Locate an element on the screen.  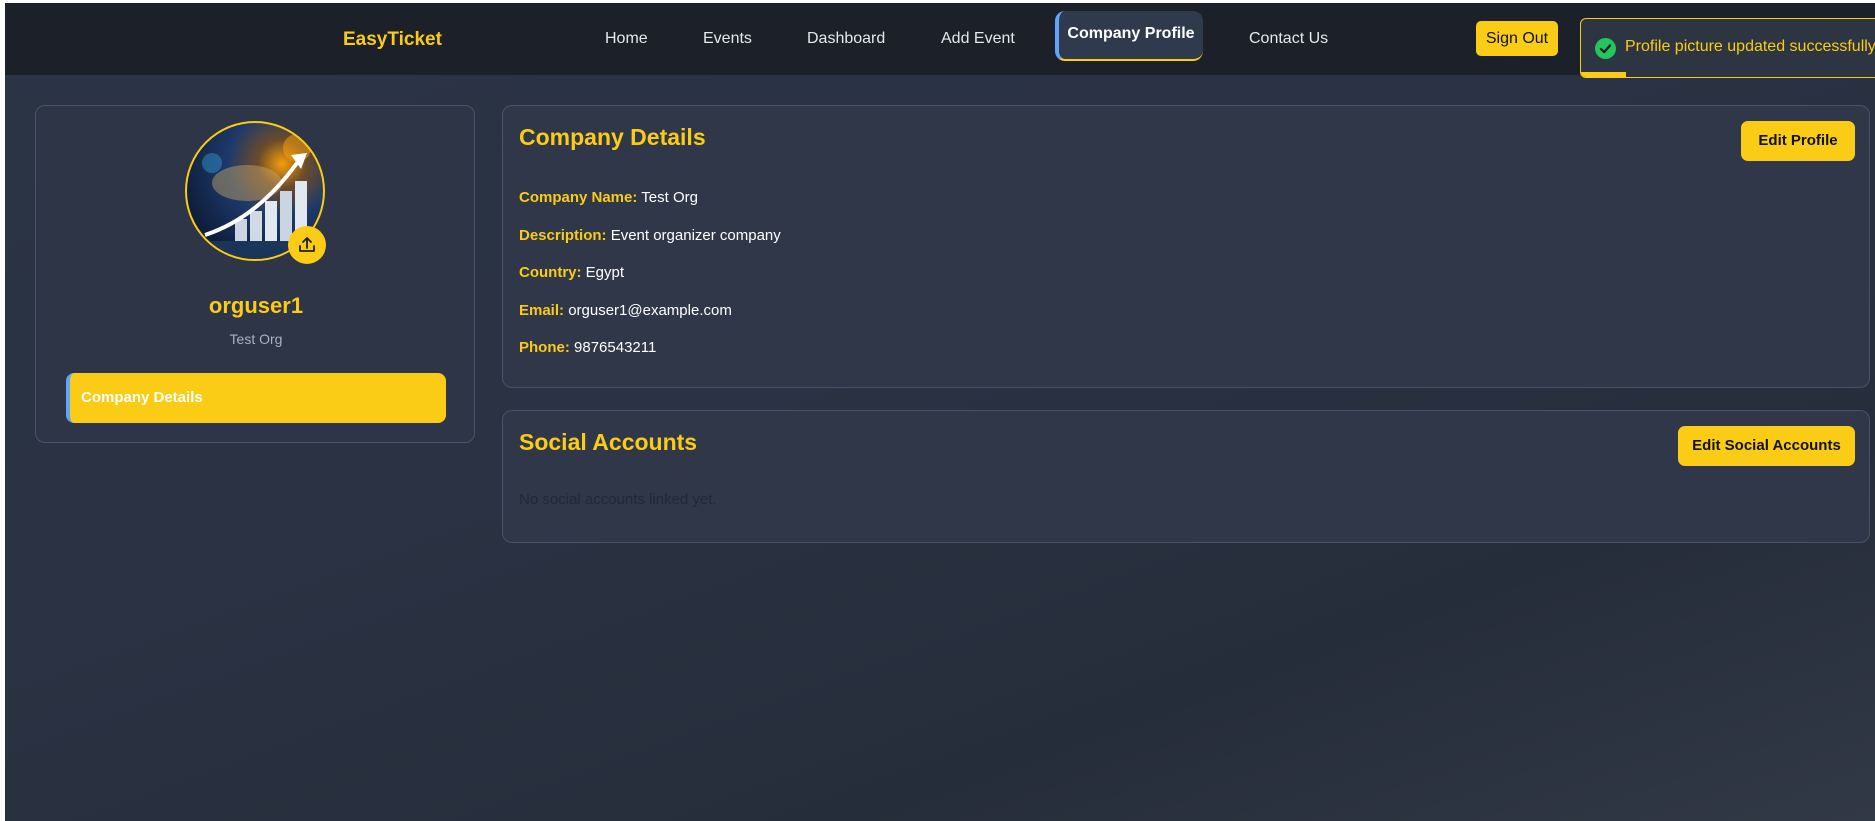
email-row: Email: orguser1@example.com is located at coordinates (625, 310).